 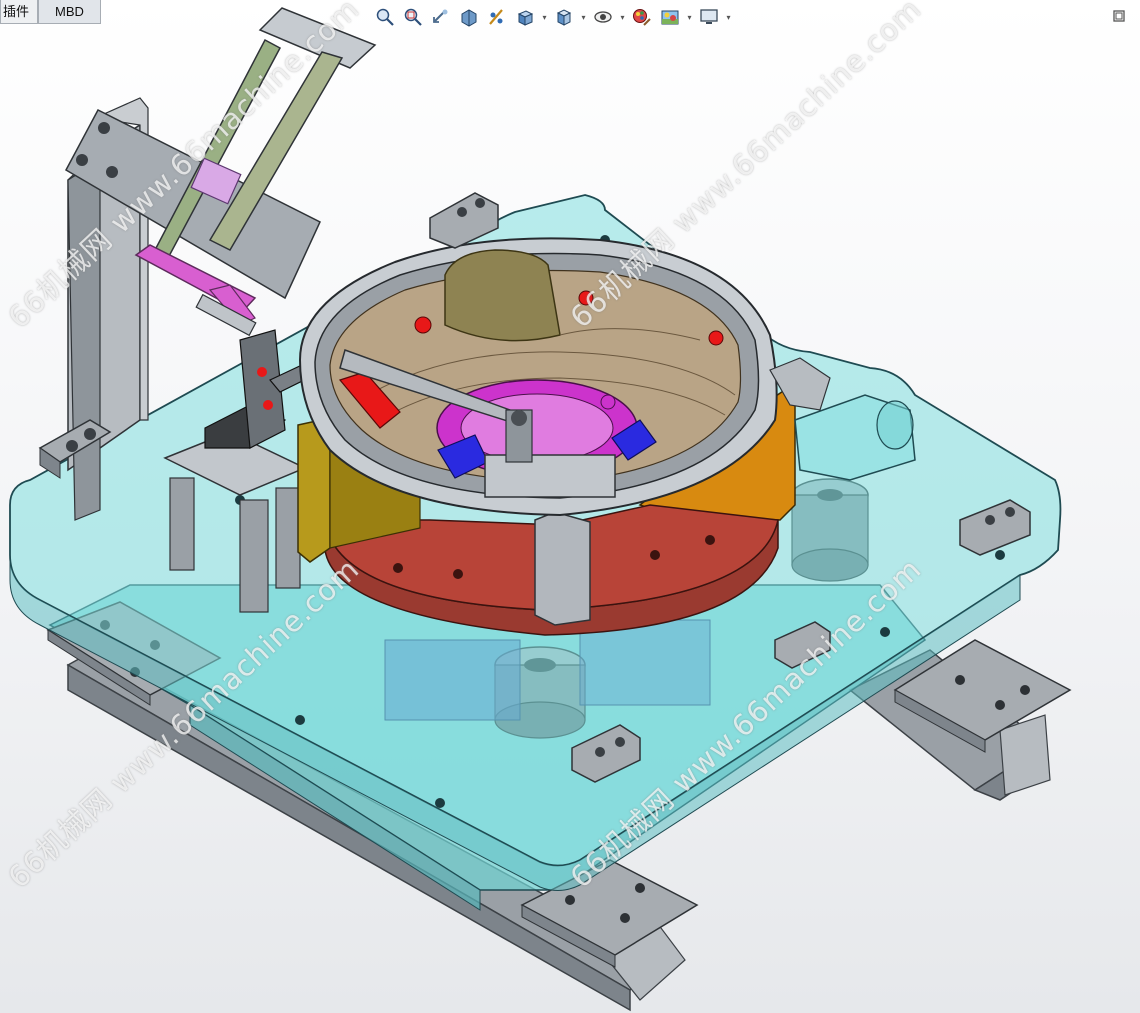 I want to click on restore-icon, so click(x=1119, y=16).